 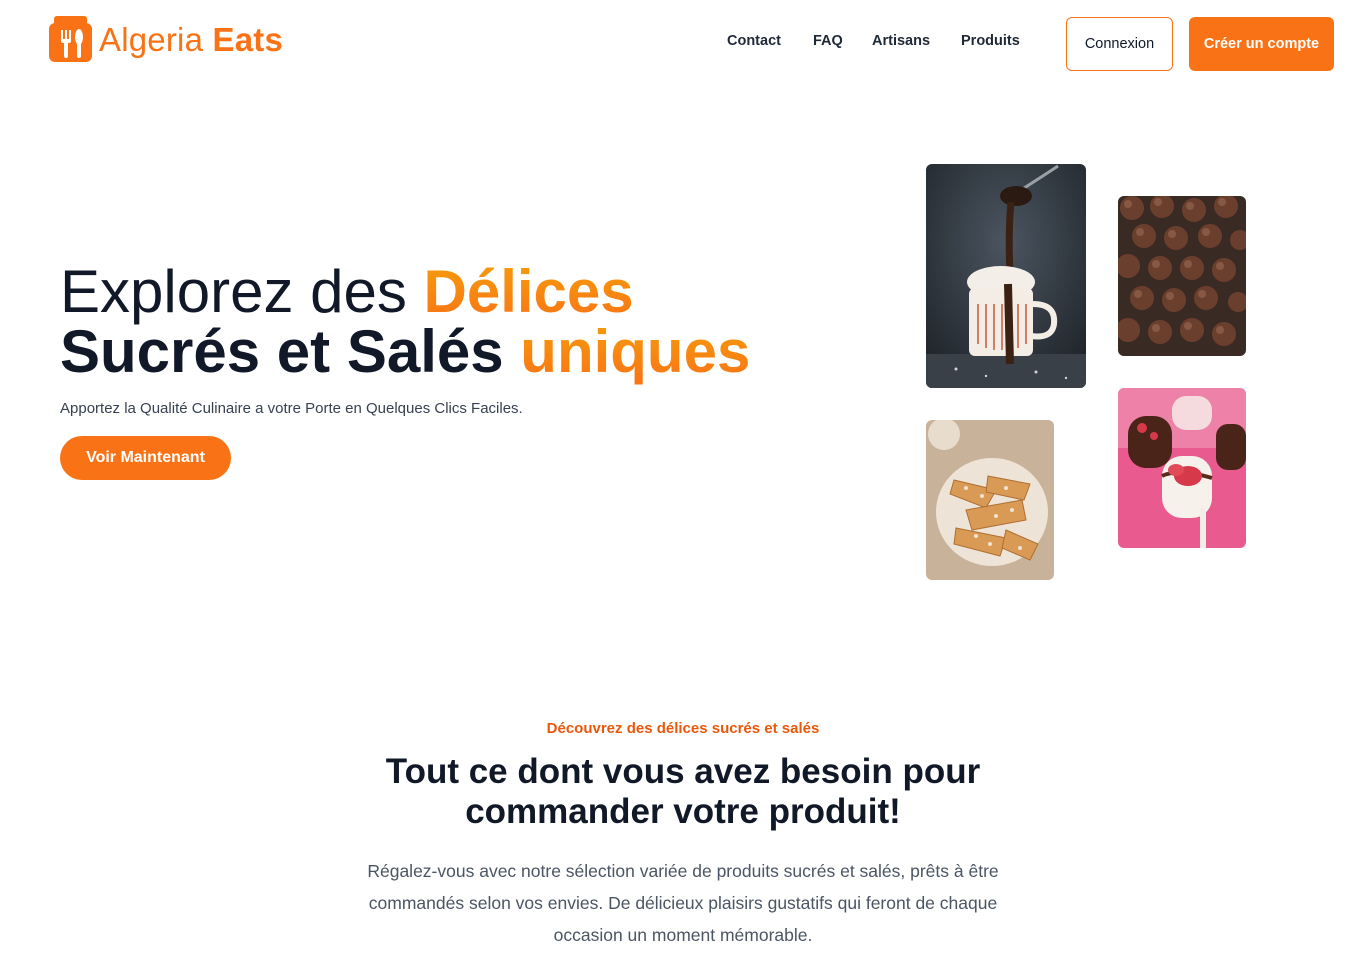 What do you see at coordinates (1119, 44) in the screenshot?
I see `login-button: Connexion` at bounding box center [1119, 44].